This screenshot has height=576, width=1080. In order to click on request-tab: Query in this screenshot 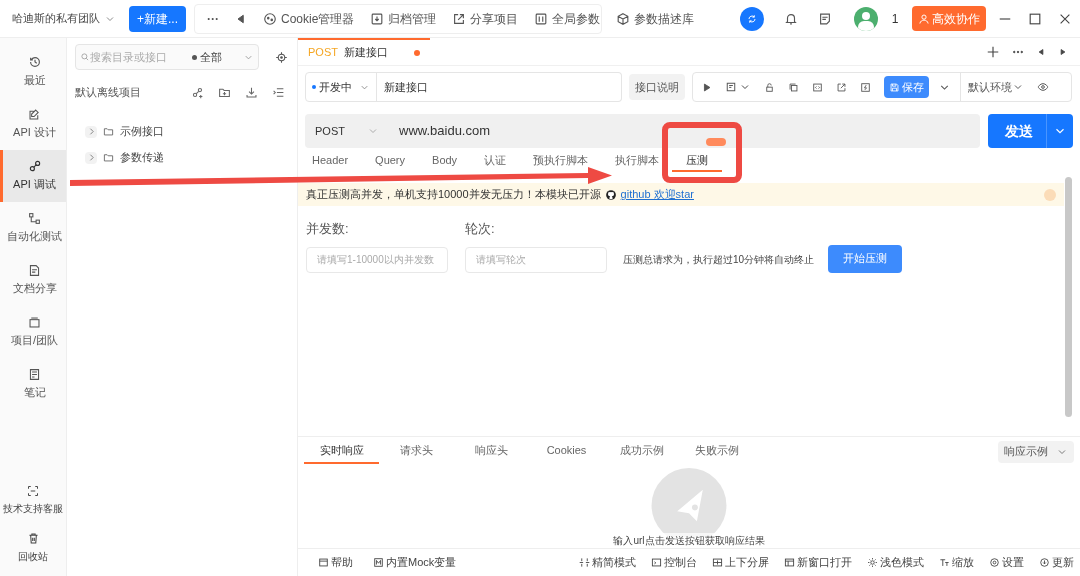, I will do `click(390, 161)`.